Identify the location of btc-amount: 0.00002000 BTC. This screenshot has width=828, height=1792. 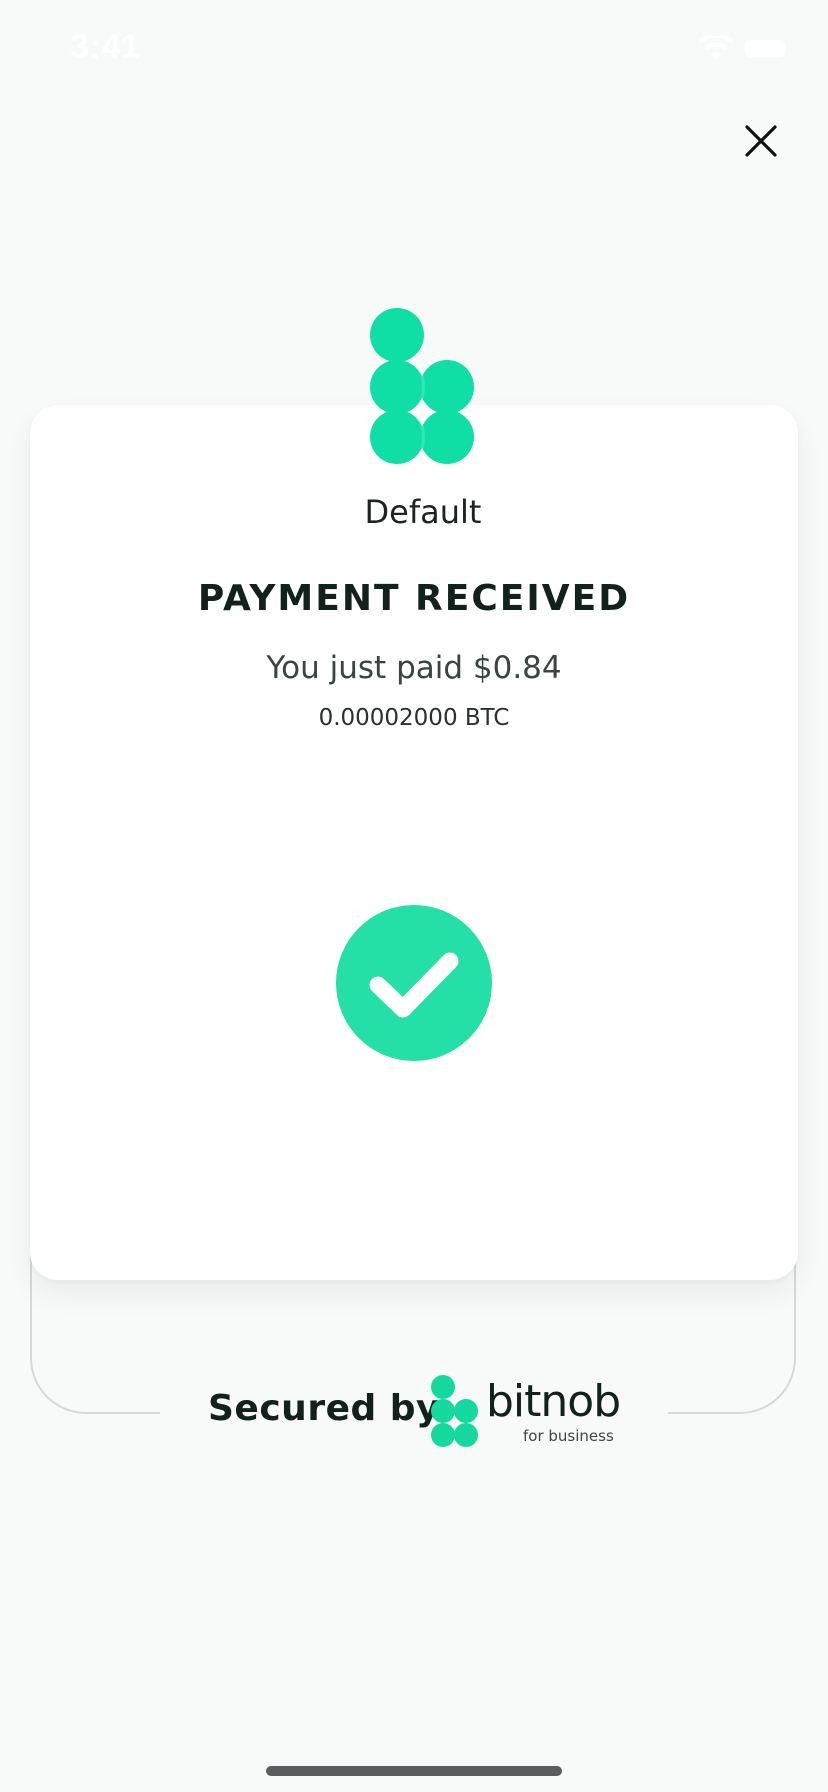
(414, 718).